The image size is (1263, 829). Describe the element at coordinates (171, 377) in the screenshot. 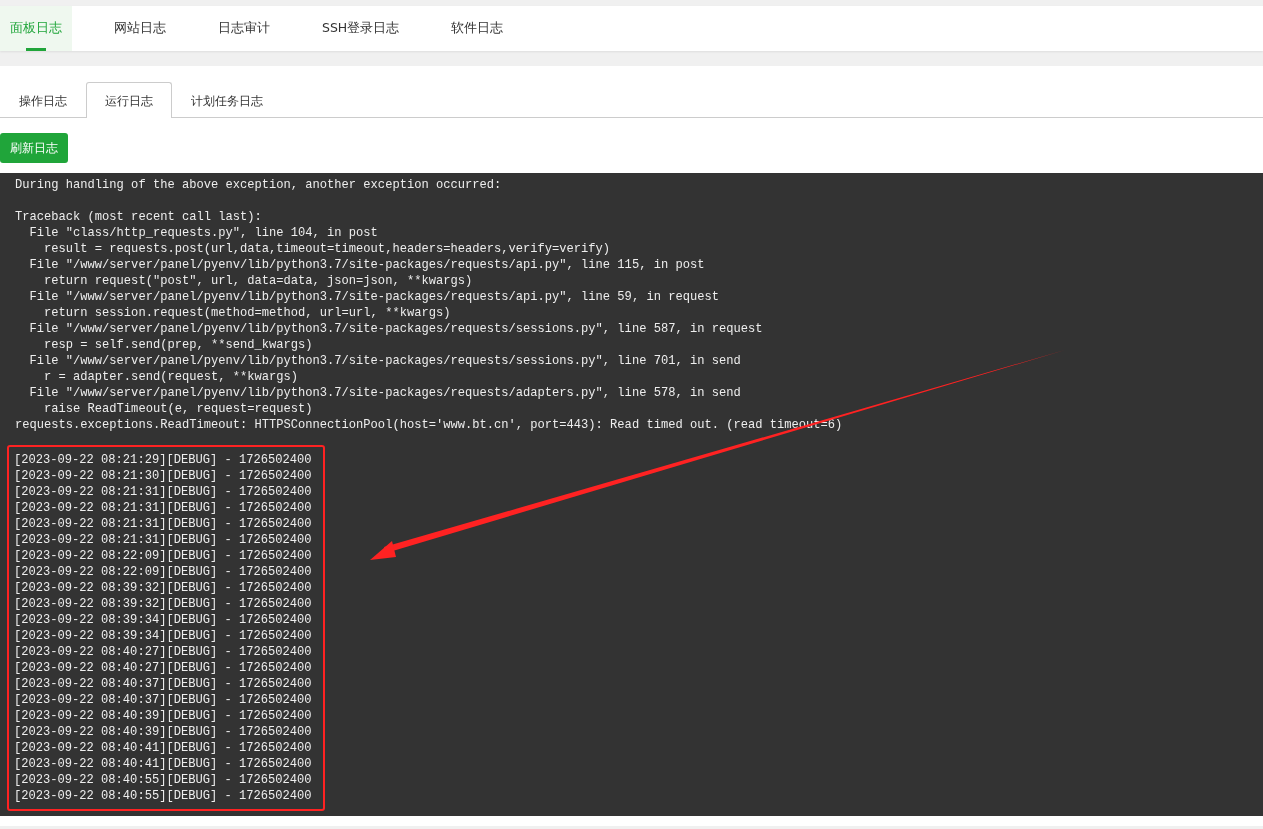

I see `log-line: r = adapter.send(request, **kwargs)` at that location.